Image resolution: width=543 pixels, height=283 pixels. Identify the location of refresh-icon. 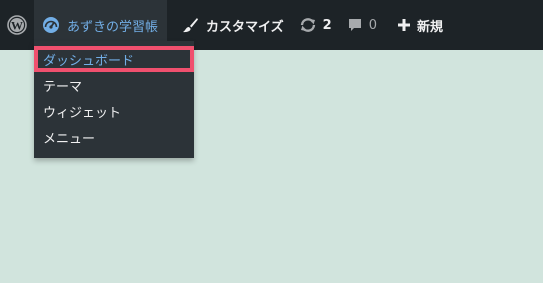
(308, 25).